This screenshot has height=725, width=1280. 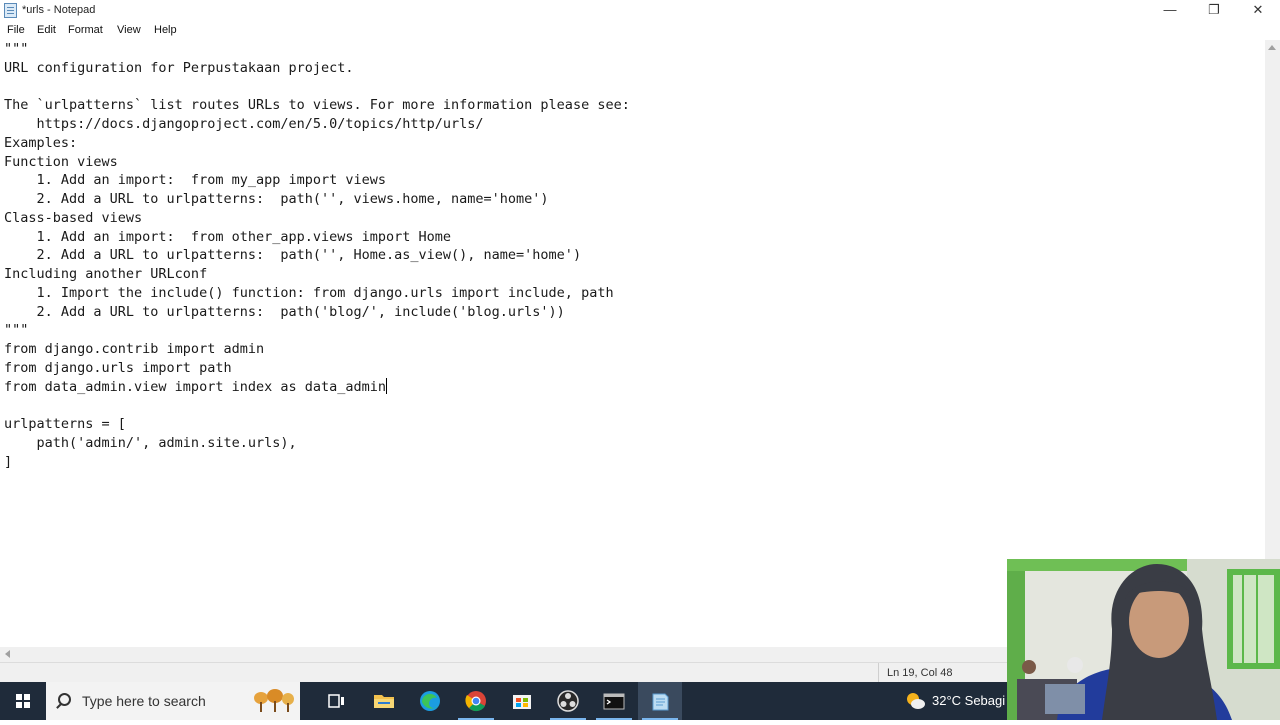 What do you see at coordinates (640, 11) in the screenshot?
I see `title-bar: *urls - Notepad — ❐ ✕` at bounding box center [640, 11].